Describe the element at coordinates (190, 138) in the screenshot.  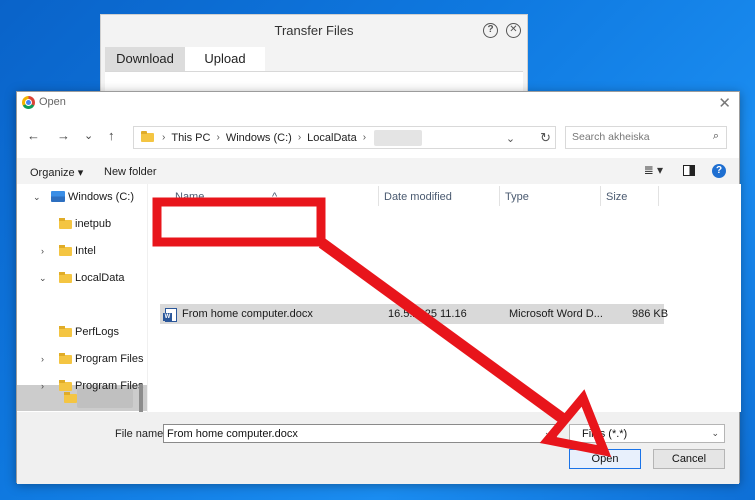
I see `breadcrumb-this-pc: This PC` at that location.